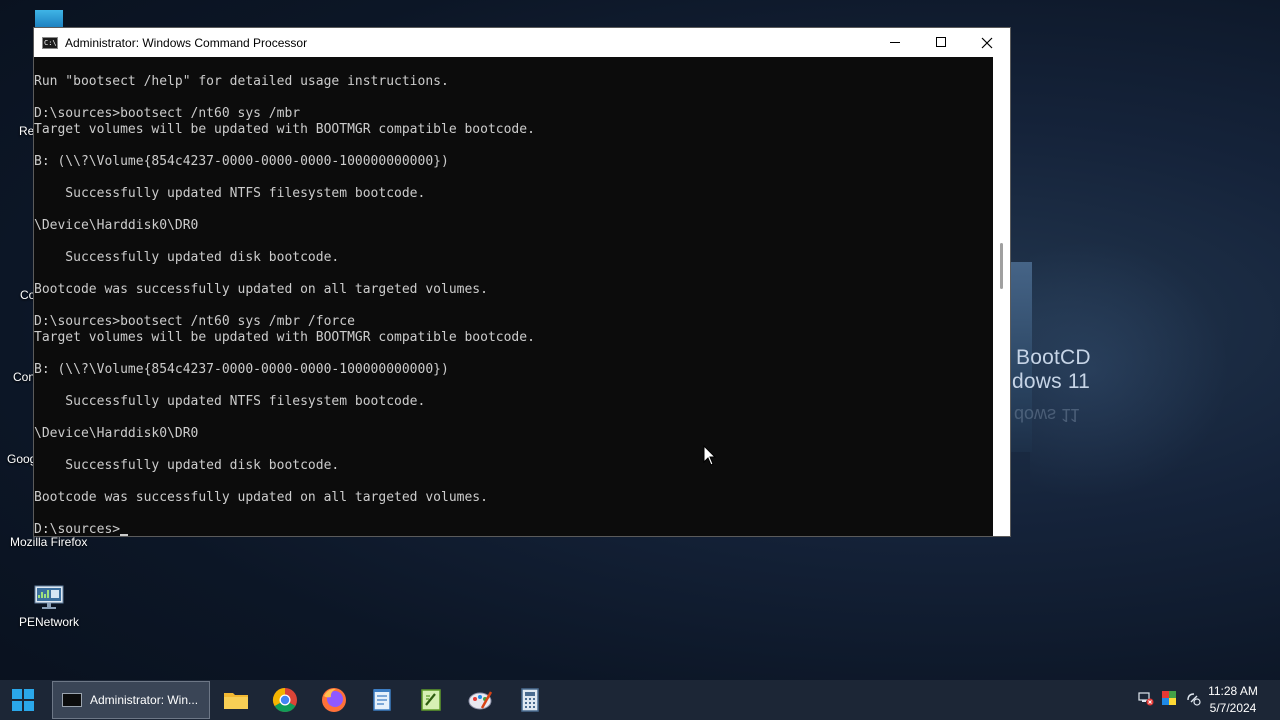 The width and height of the screenshot is (1280, 720). I want to click on minimize-icon, so click(894, 42).